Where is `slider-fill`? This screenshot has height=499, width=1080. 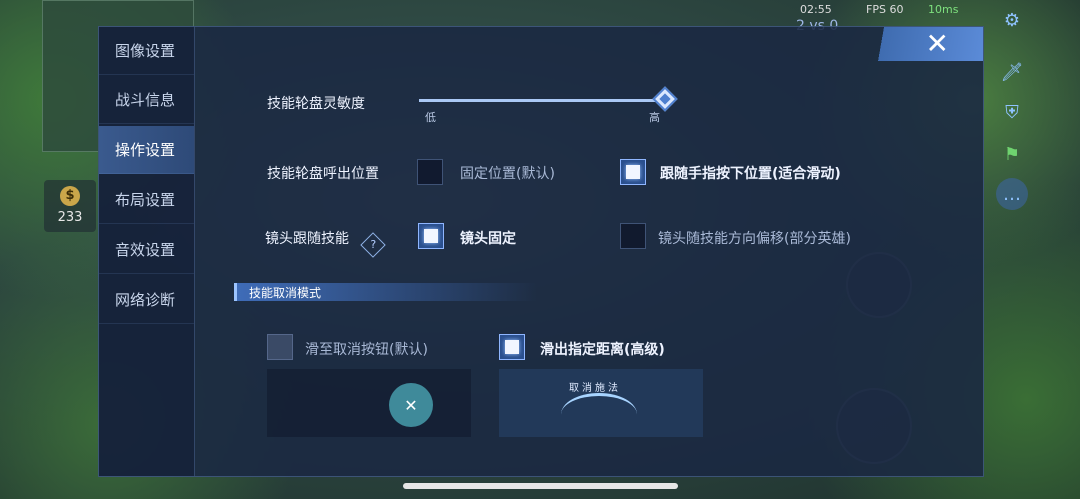 slider-fill is located at coordinates (542, 100).